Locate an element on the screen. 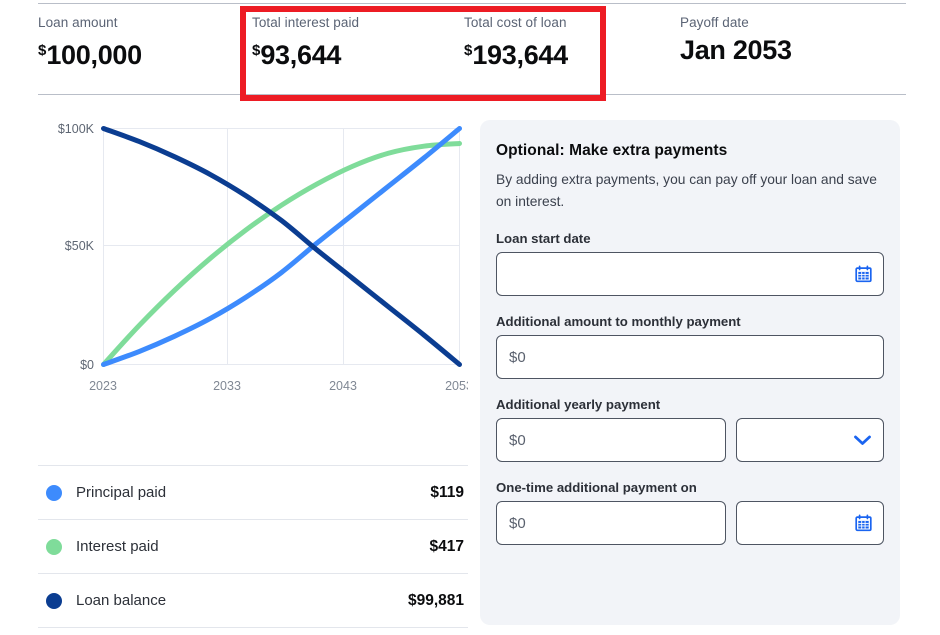 The image size is (940, 635). legend-value-balance: $99,881 is located at coordinates (435, 600).